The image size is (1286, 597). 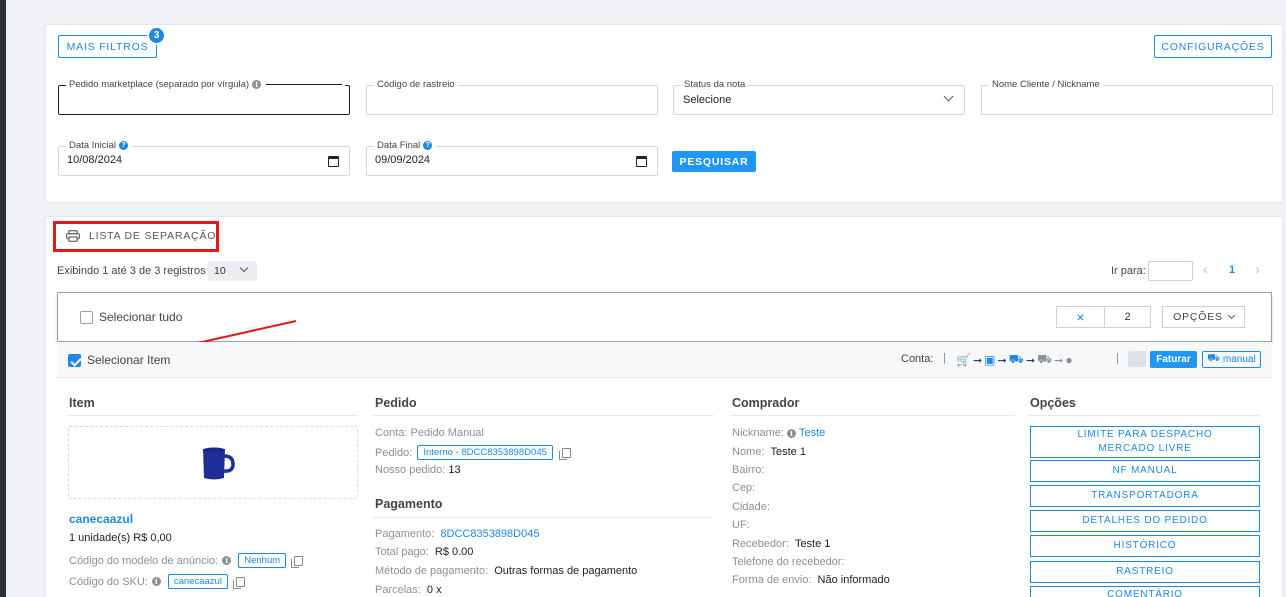 I want to click on chevron-down-icon, so click(x=948, y=96).